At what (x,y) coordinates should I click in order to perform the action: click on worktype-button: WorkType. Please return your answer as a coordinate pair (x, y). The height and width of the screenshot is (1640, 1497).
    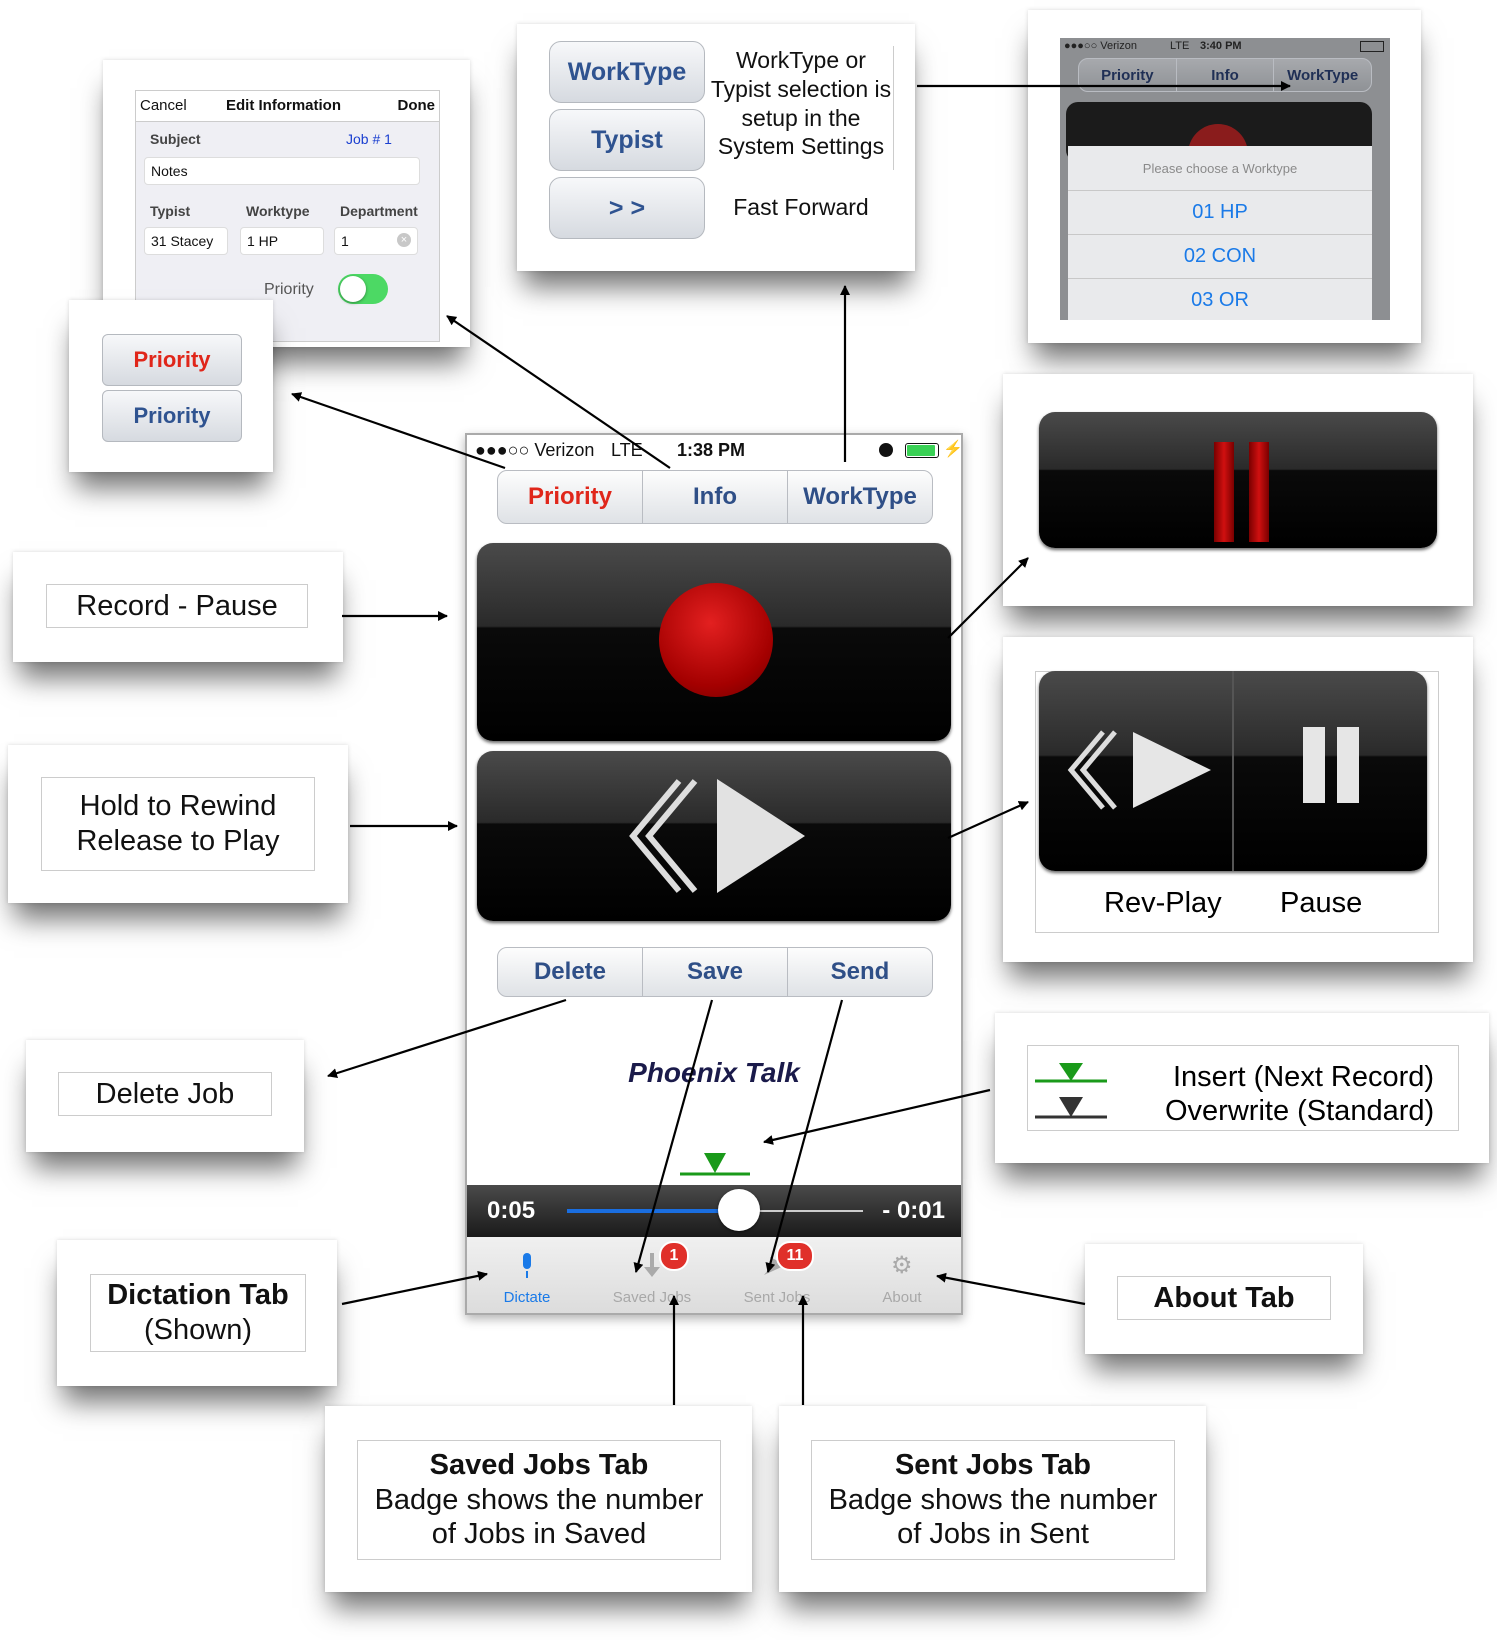
    Looking at the image, I should click on (627, 72).